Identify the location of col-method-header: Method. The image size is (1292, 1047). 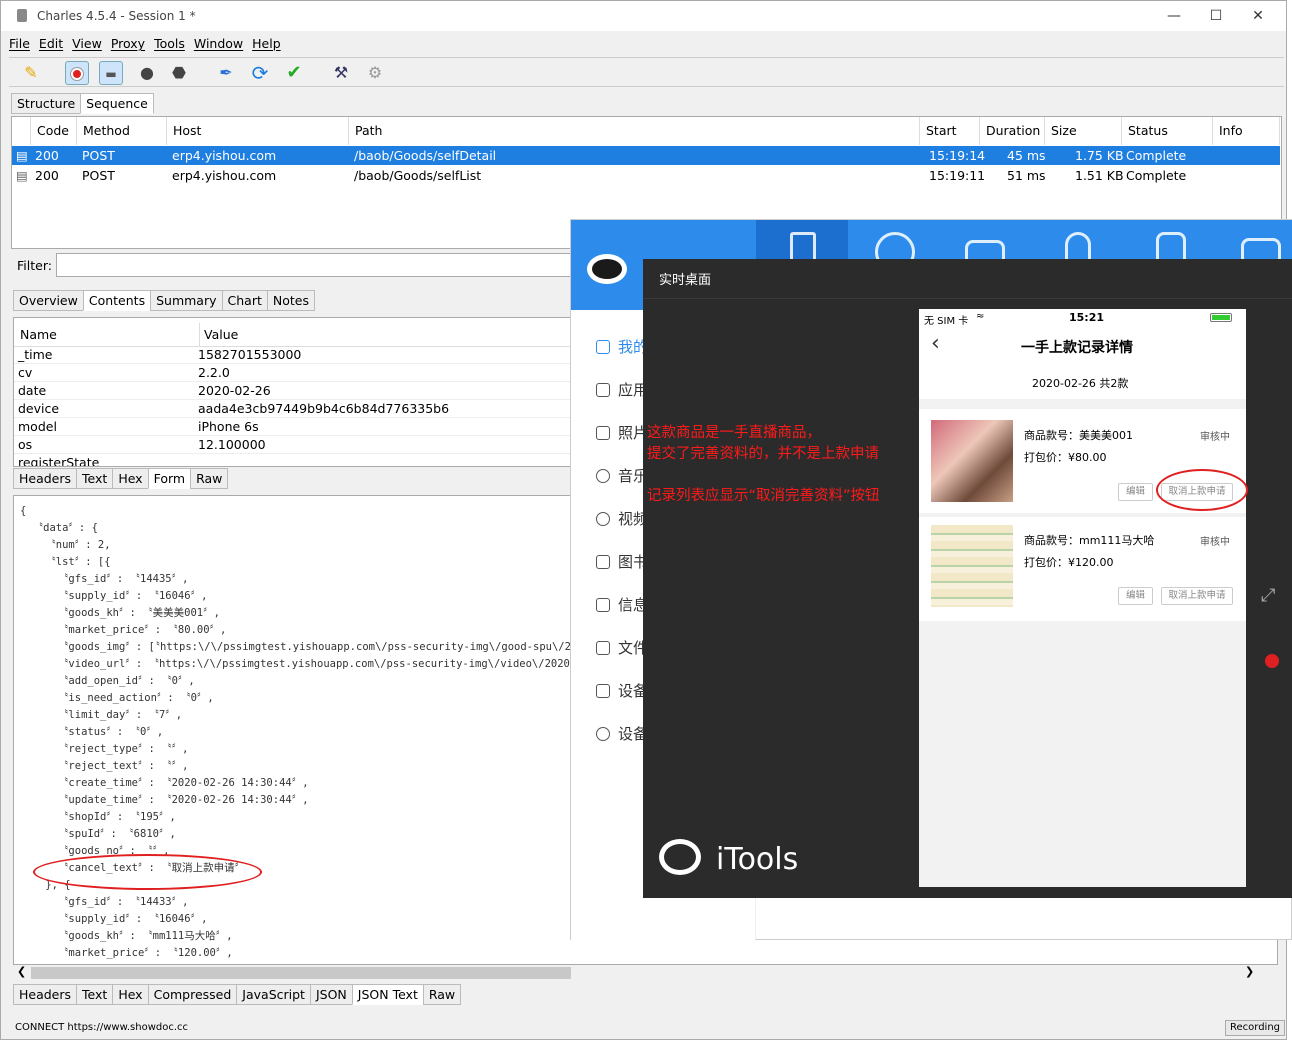
(122, 131).